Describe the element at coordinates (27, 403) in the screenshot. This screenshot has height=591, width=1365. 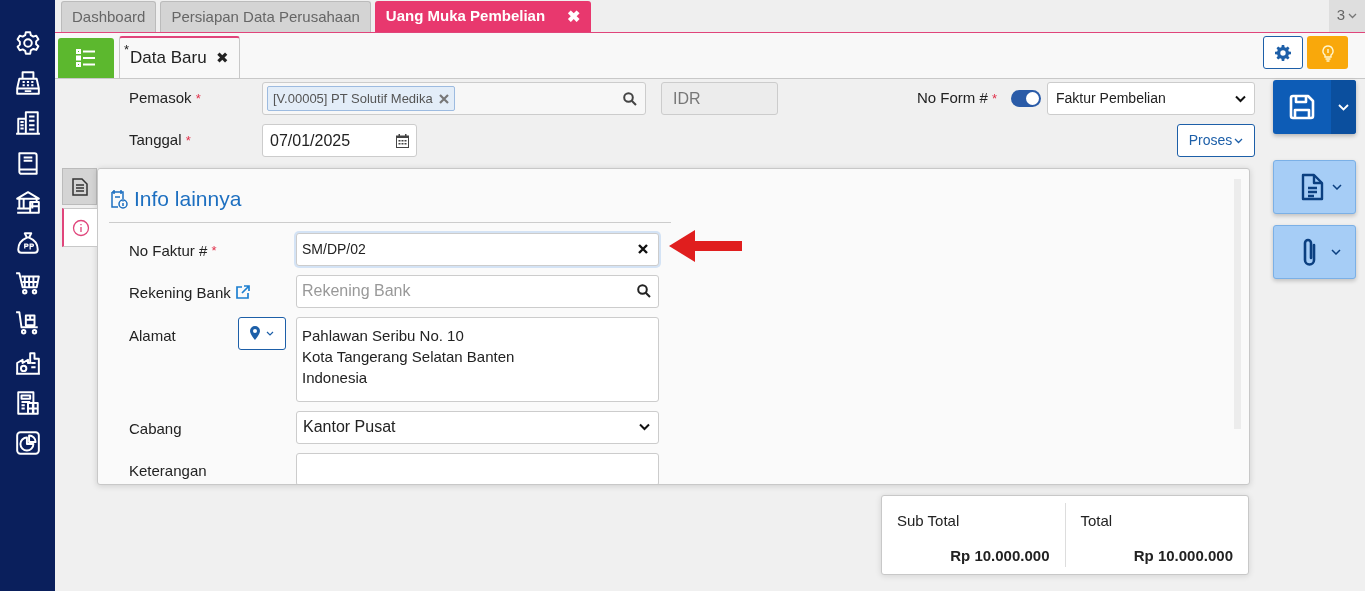
I see `tax-document-icon` at that location.